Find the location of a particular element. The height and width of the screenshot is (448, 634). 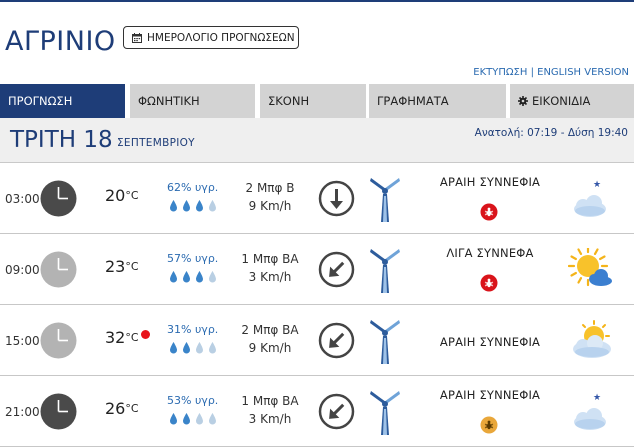

tab-forecast: ΠΡΟΓΝΩΣΗ is located at coordinates (62, 101).